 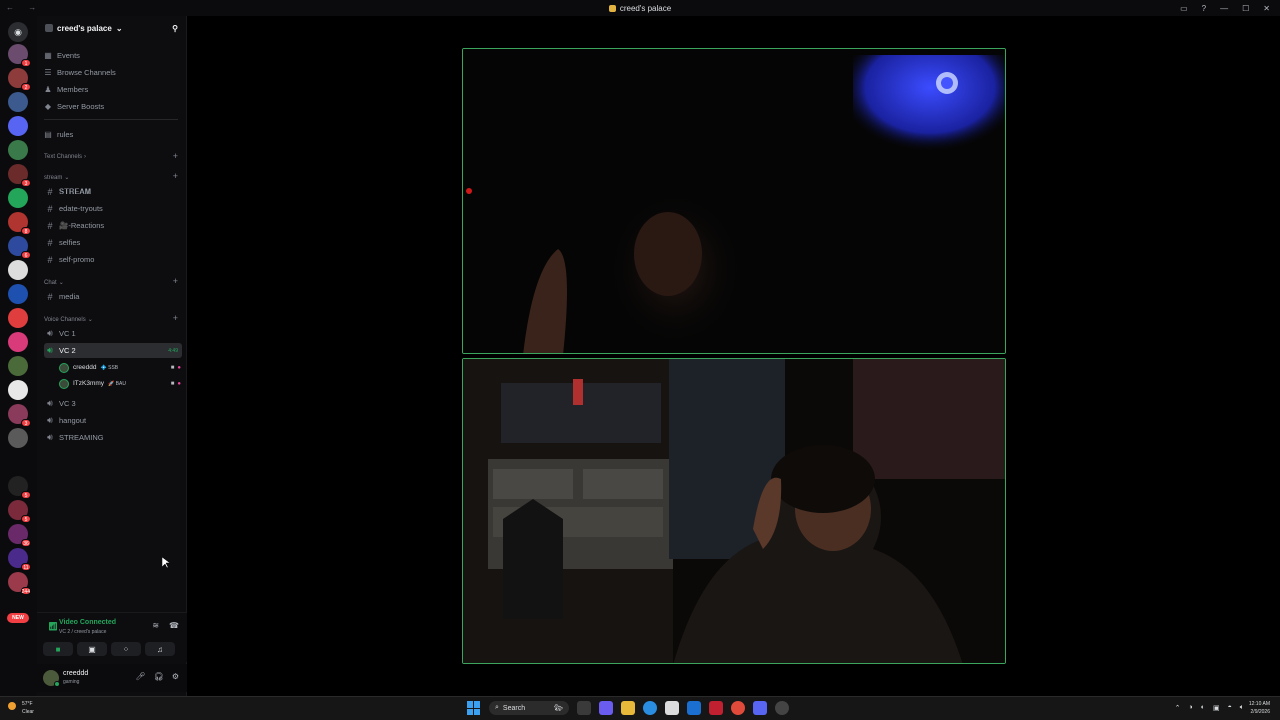 I want to click on add-member-icon: ⚲, so click(x=175, y=28).